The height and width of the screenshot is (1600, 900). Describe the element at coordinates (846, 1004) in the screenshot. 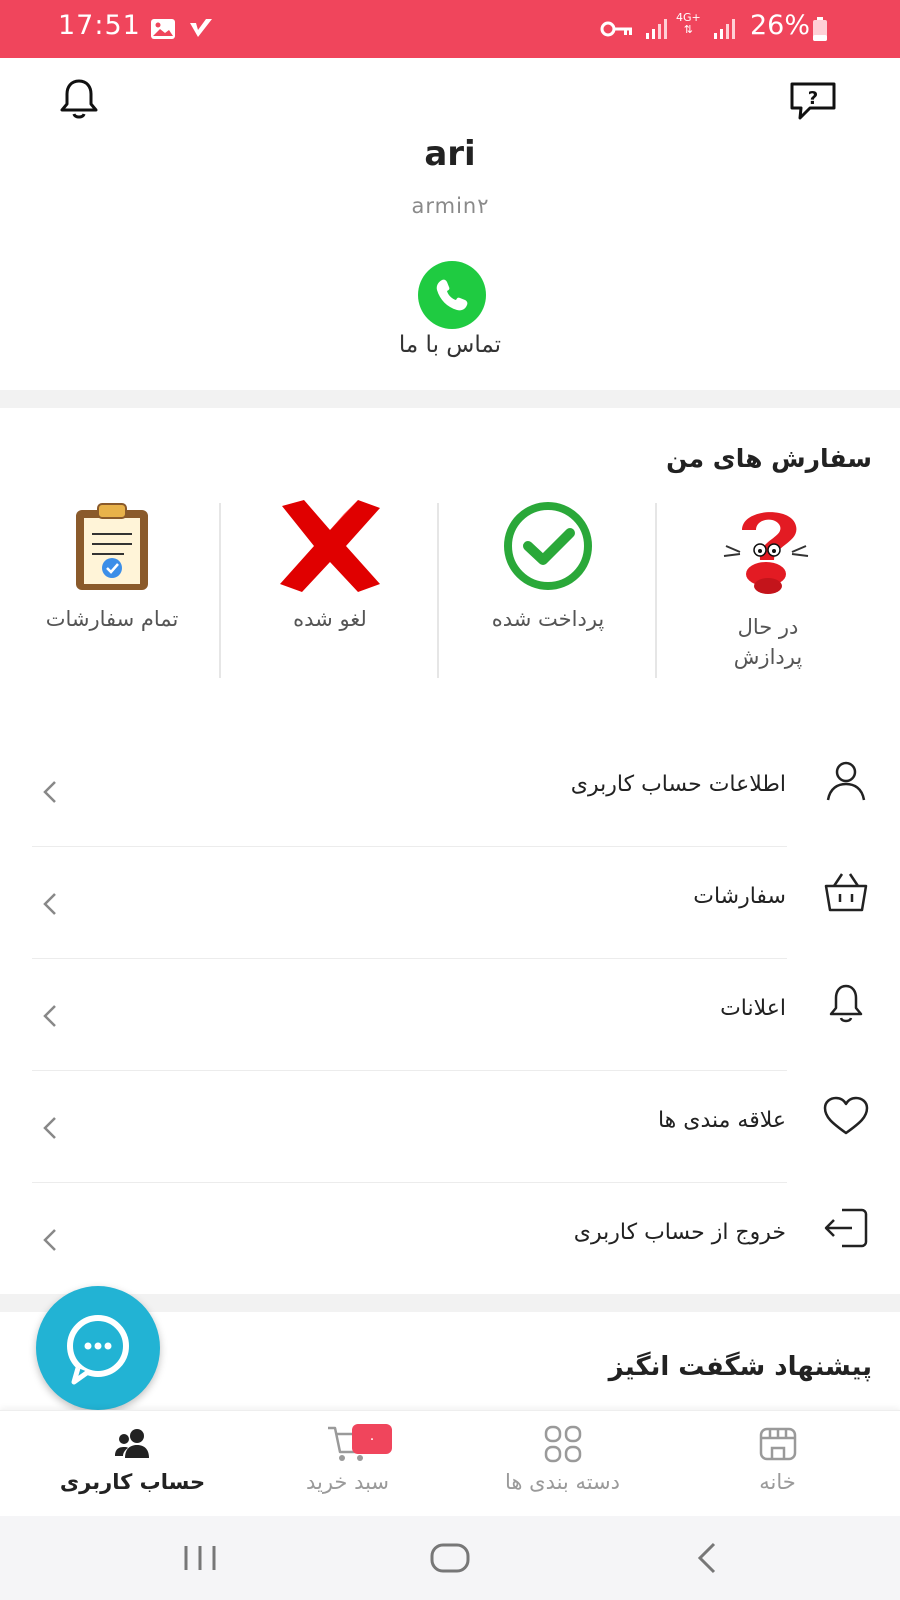

I see `bell-icon` at that location.